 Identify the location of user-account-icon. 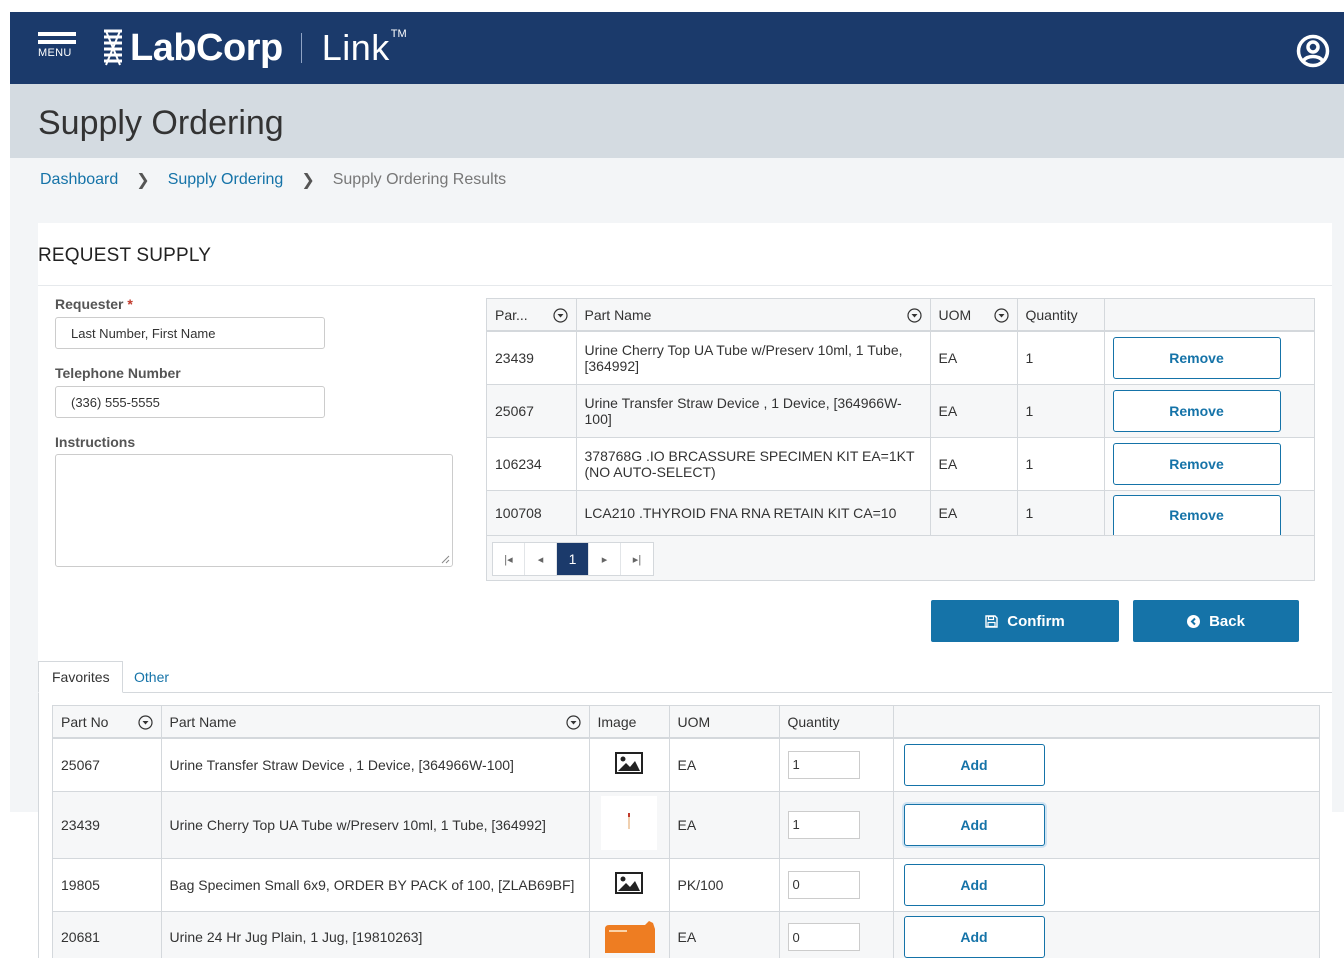
(1313, 51).